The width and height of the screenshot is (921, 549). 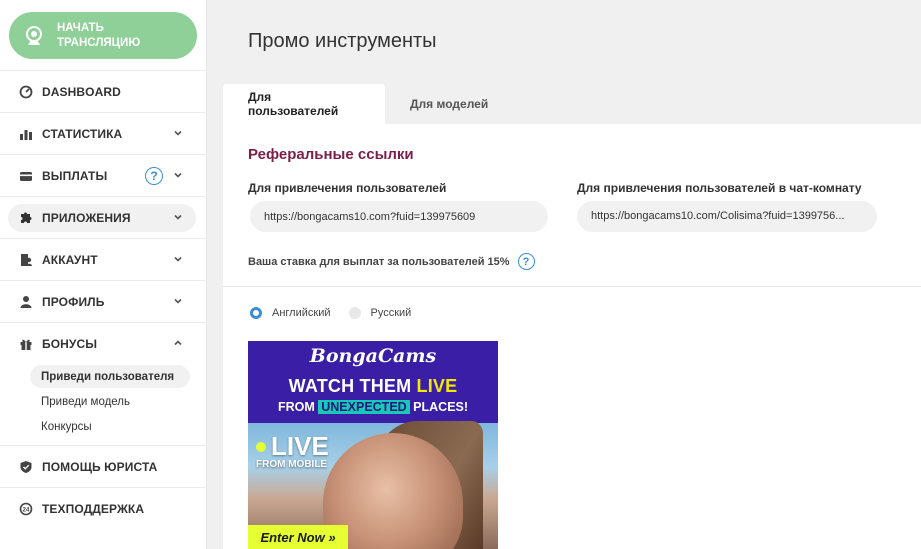 What do you see at coordinates (26, 260) in the screenshot?
I see `account-icon` at bounding box center [26, 260].